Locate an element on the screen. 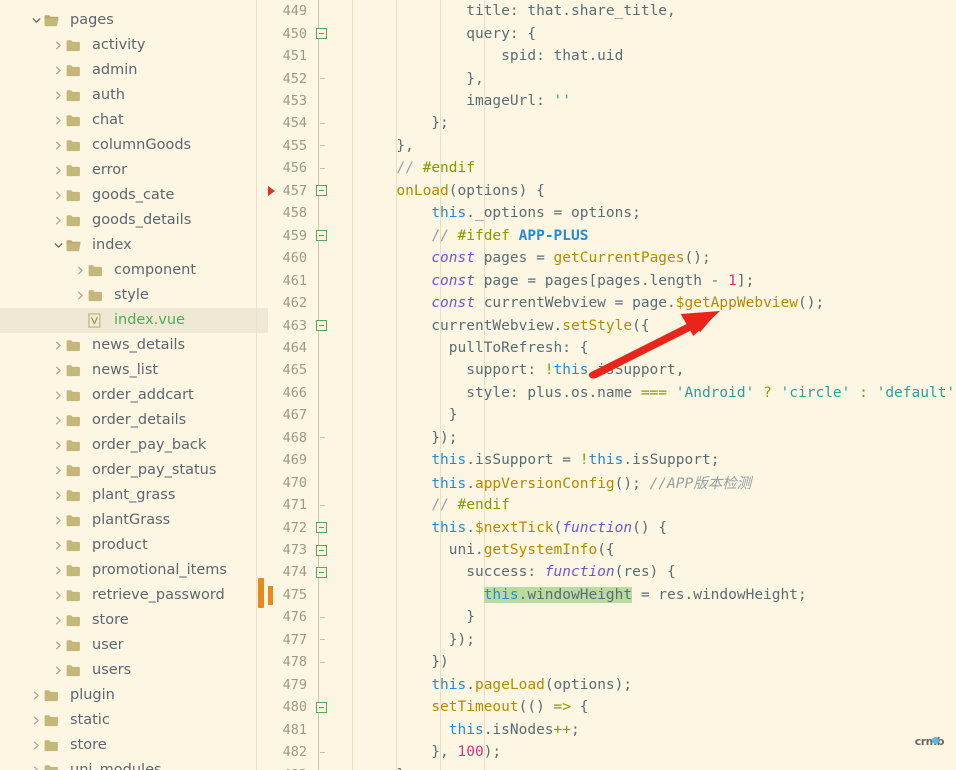 The height and width of the screenshot is (770, 956). code-line: 449 title: that.share_title, is located at coordinates (612, 11).